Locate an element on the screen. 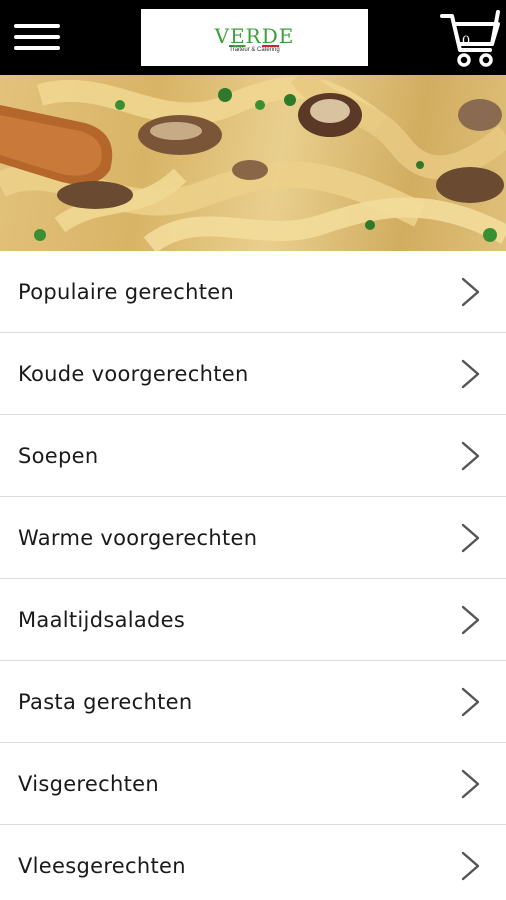  category-label: Pasta gerechten is located at coordinates (105, 702).